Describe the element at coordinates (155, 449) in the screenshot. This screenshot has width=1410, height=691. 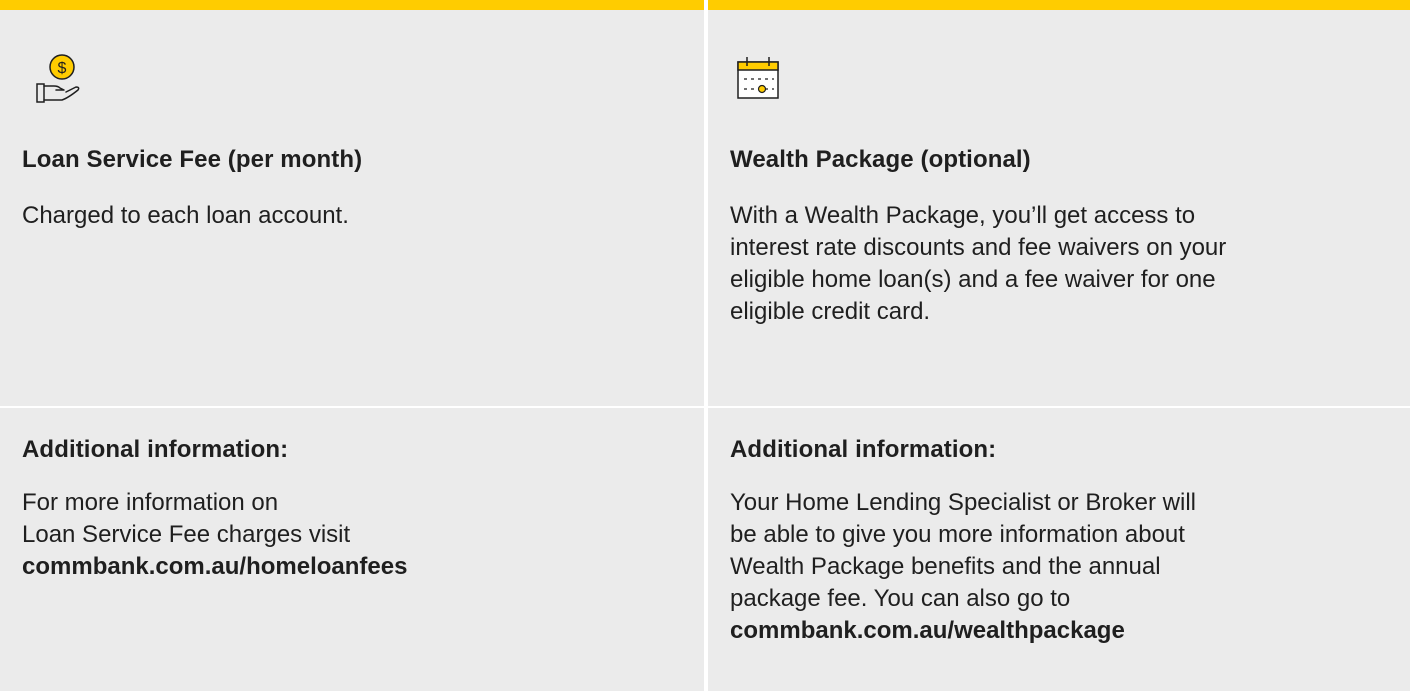
I see `loan-fee-additional-info-title: Additional information:` at that location.